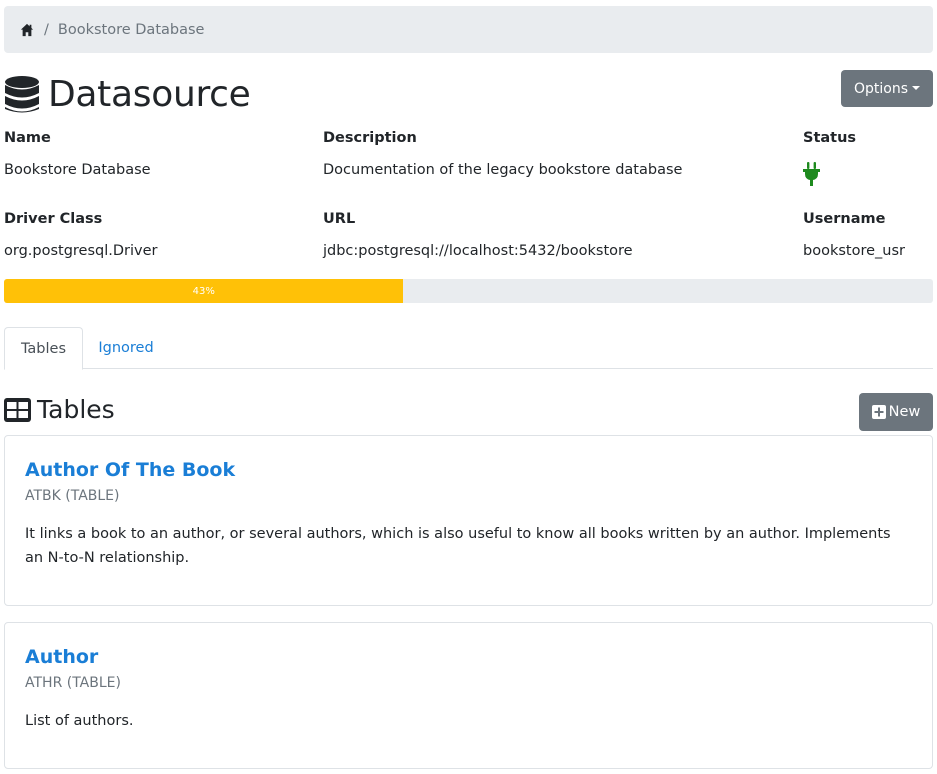  What do you see at coordinates (131, 29) in the screenshot?
I see `breadcrumb-current: Bookstore Database` at bounding box center [131, 29].